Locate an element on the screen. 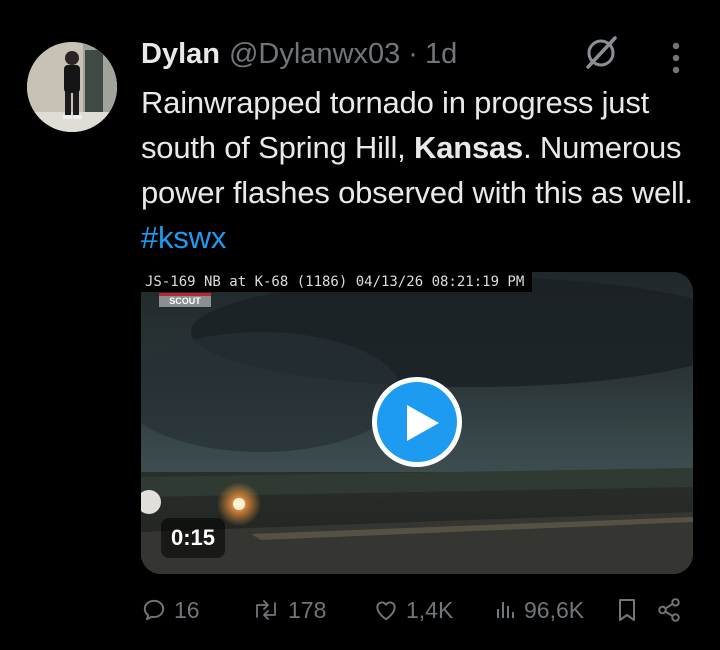 The image size is (720, 650). avatar is located at coordinates (72, 87).